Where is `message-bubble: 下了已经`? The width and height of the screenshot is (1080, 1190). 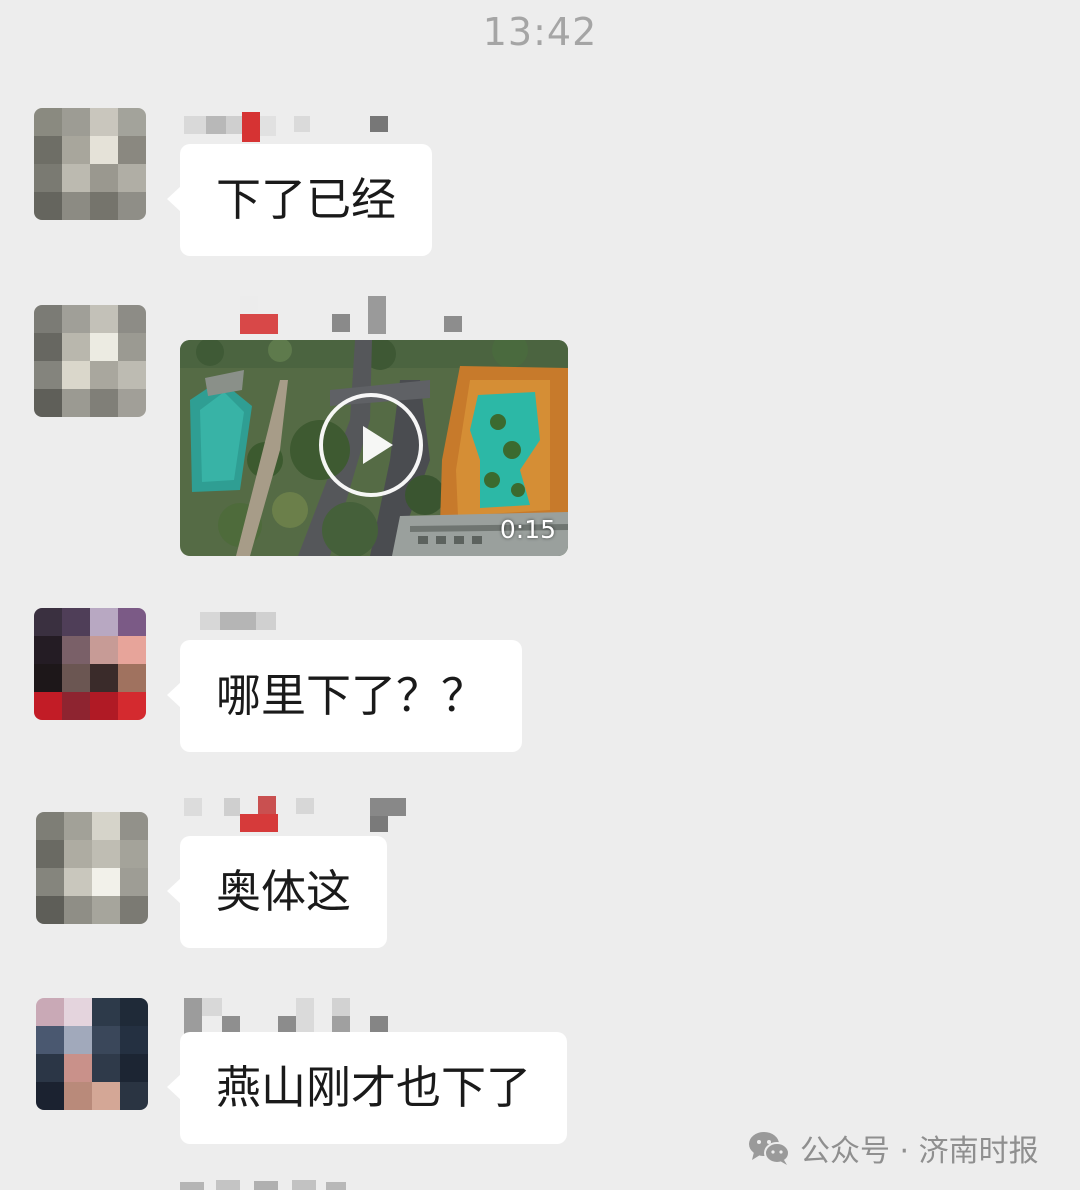
message-bubble: 下了已经 is located at coordinates (299, 200).